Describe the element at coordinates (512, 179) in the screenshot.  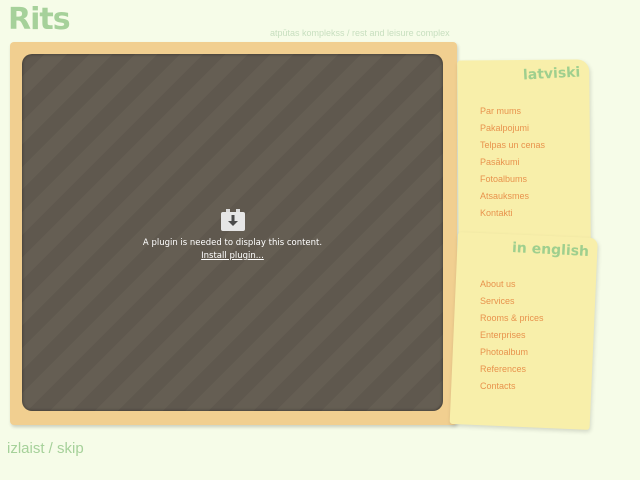
I see `nav-item-fotoalbums: Fotoalbums` at that location.